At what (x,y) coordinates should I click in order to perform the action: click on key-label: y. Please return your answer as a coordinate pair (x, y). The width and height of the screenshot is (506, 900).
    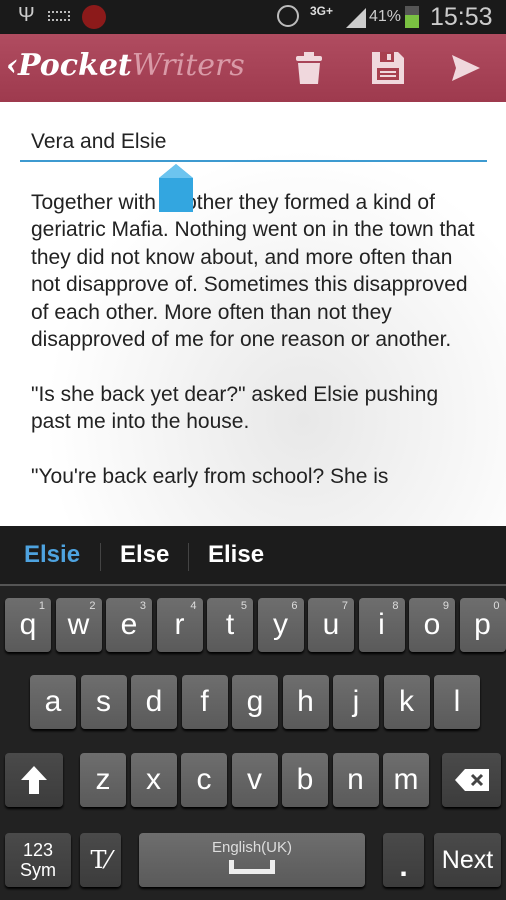
    Looking at the image, I should click on (280, 624).